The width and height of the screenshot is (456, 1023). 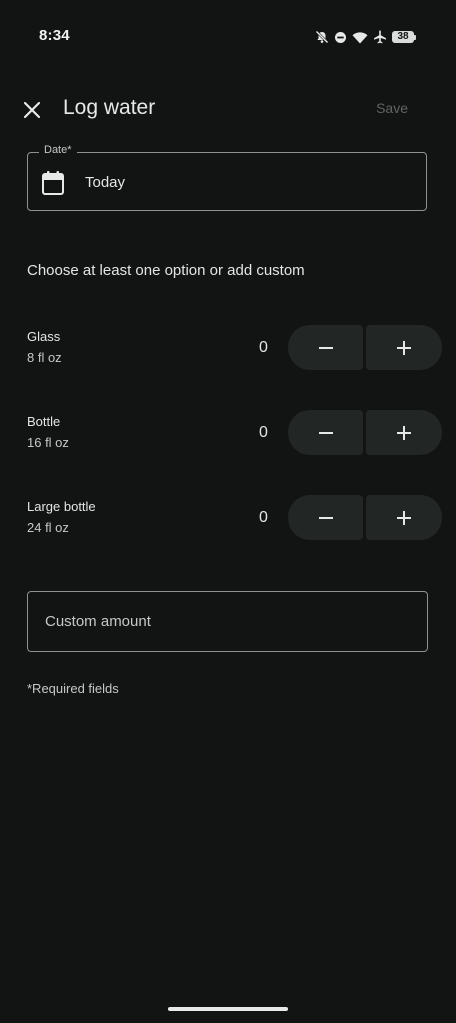 I want to click on increment-large-bottle-button, so click(x=404, y=517).